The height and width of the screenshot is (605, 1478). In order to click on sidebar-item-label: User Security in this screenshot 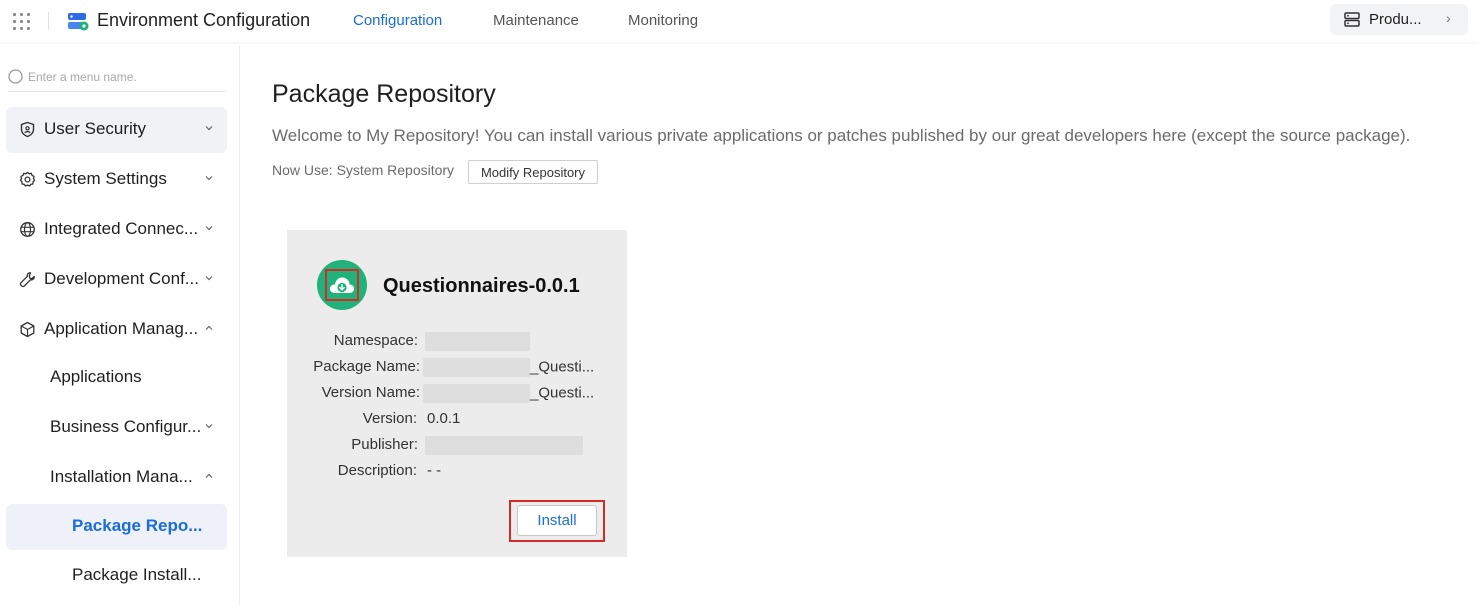, I will do `click(95, 128)`.